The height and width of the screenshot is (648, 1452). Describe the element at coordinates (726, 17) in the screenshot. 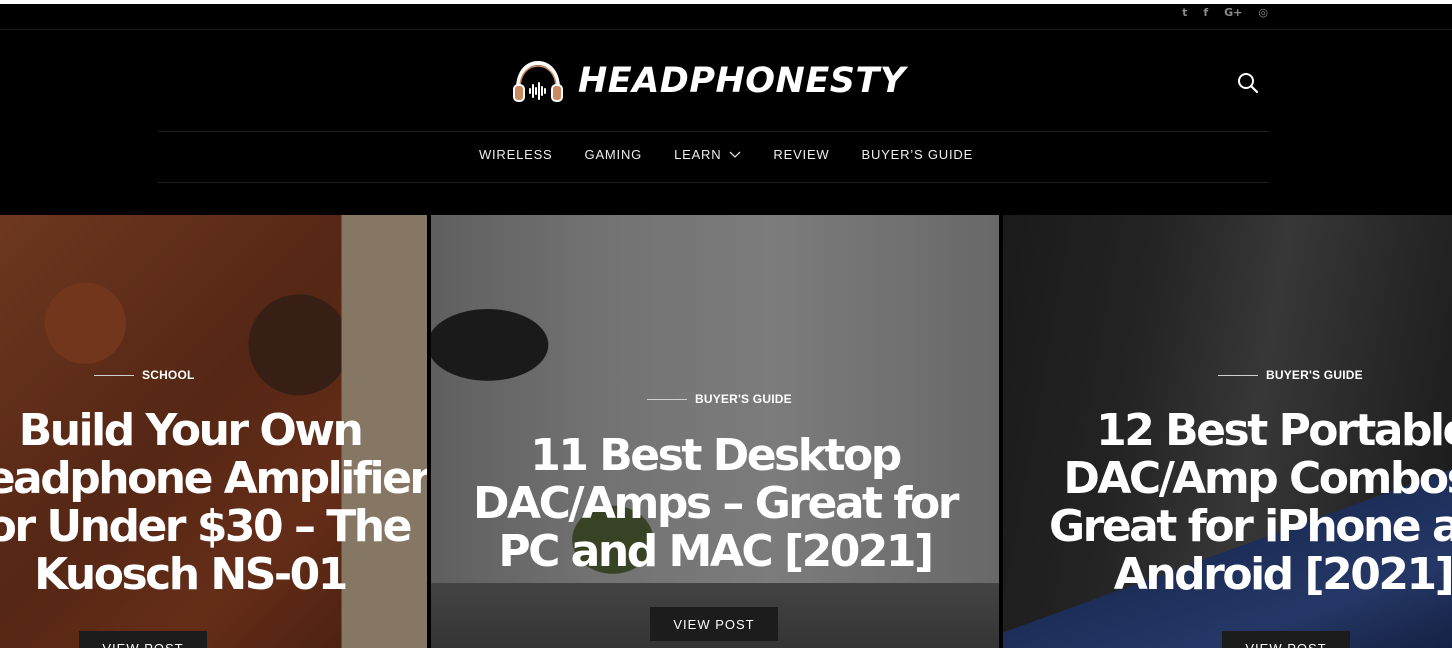

I see `top-bar: t f G+ ◎` at that location.